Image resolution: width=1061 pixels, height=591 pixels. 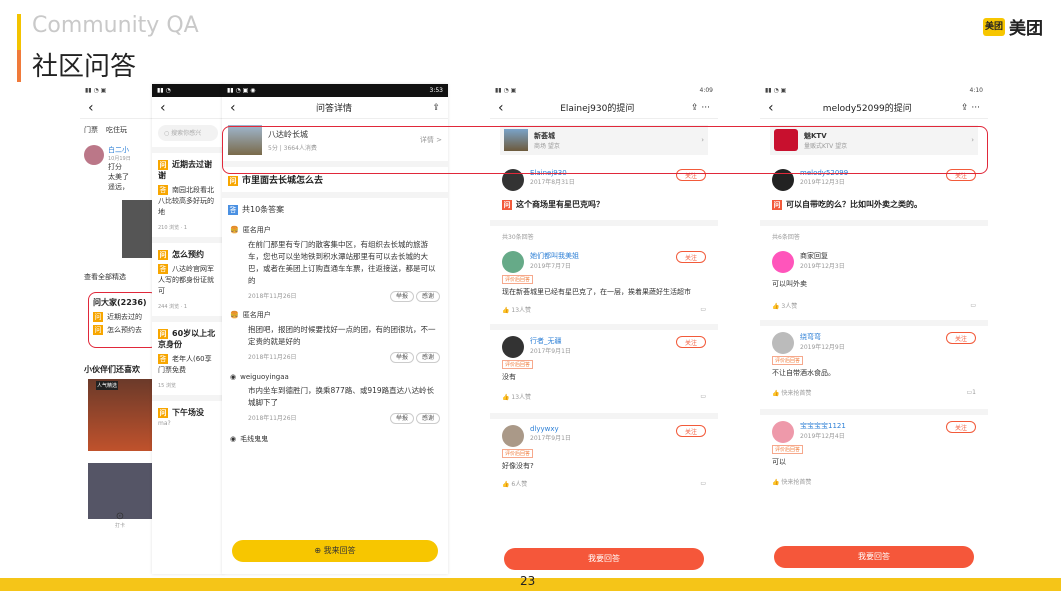 What do you see at coordinates (188, 417) in the screenshot?
I see `list-item: 问下午场没 ma?` at bounding box center [188, 417].